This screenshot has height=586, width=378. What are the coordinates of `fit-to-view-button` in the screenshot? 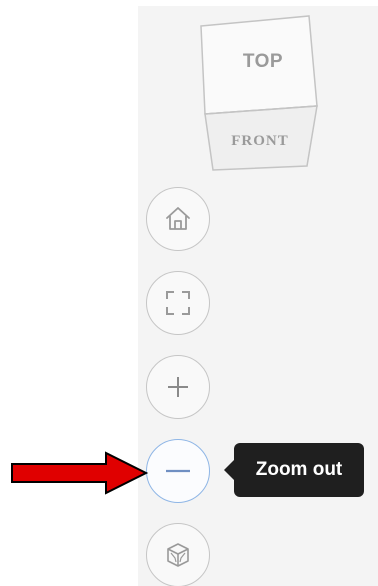 It's located at (178, 303).